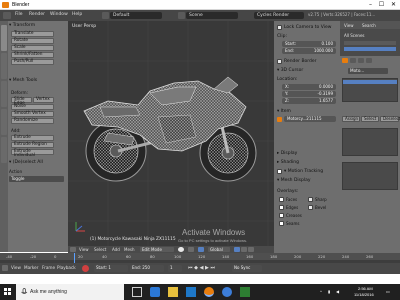 The height and width of the screenshot is (300, 400). Describe the element at coordinates (370, 119) in the screenshot. I see `select-button: Select` at that location.